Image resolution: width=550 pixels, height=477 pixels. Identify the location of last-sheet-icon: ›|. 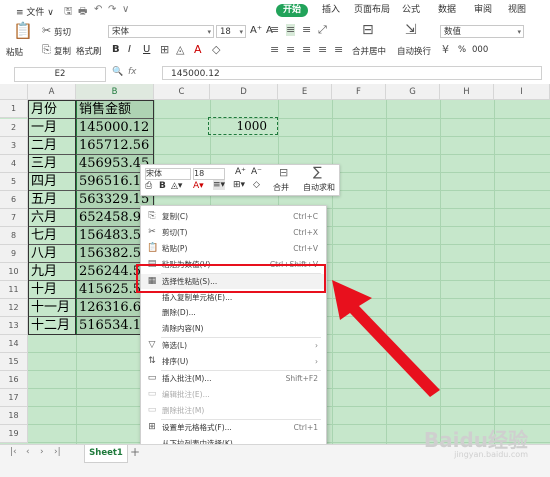
(57, 452).